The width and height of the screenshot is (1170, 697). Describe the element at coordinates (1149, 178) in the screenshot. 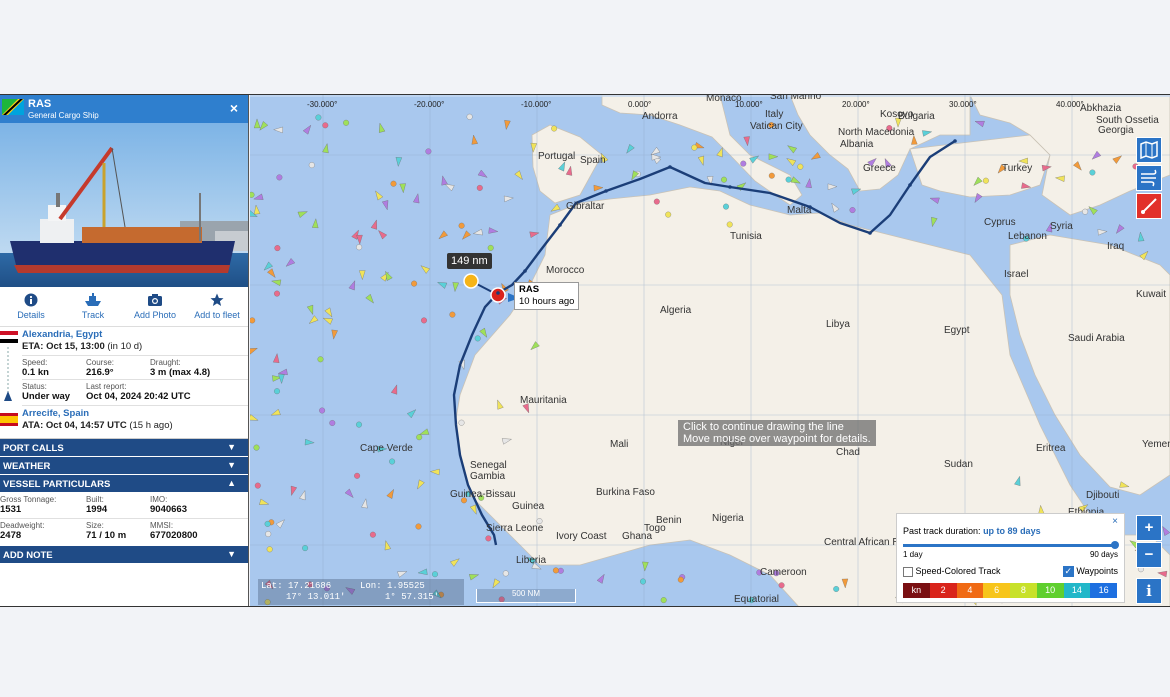

I see `weather-layer-button` at that location.